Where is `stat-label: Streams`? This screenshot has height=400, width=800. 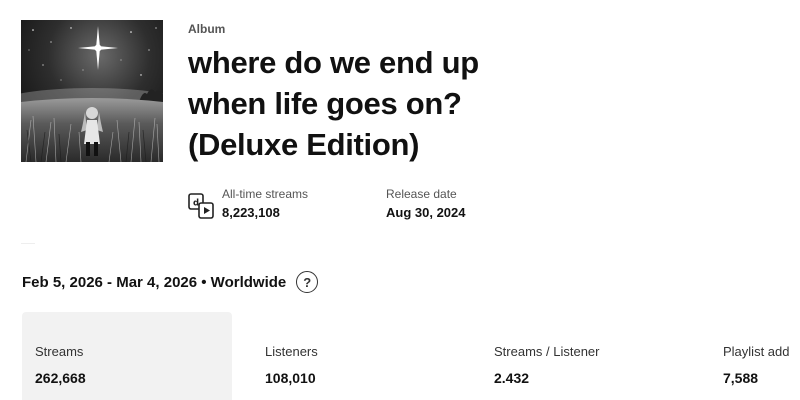 stat-label: Streams is located at coordinates (59, 351).